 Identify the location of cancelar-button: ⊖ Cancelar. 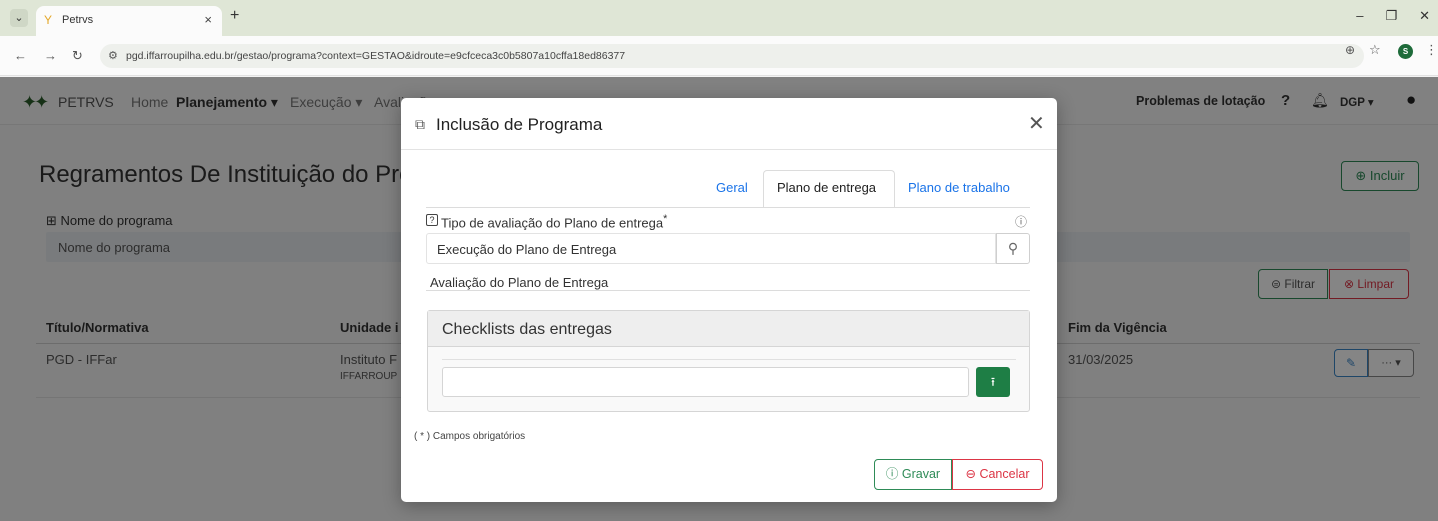
(997, 474).